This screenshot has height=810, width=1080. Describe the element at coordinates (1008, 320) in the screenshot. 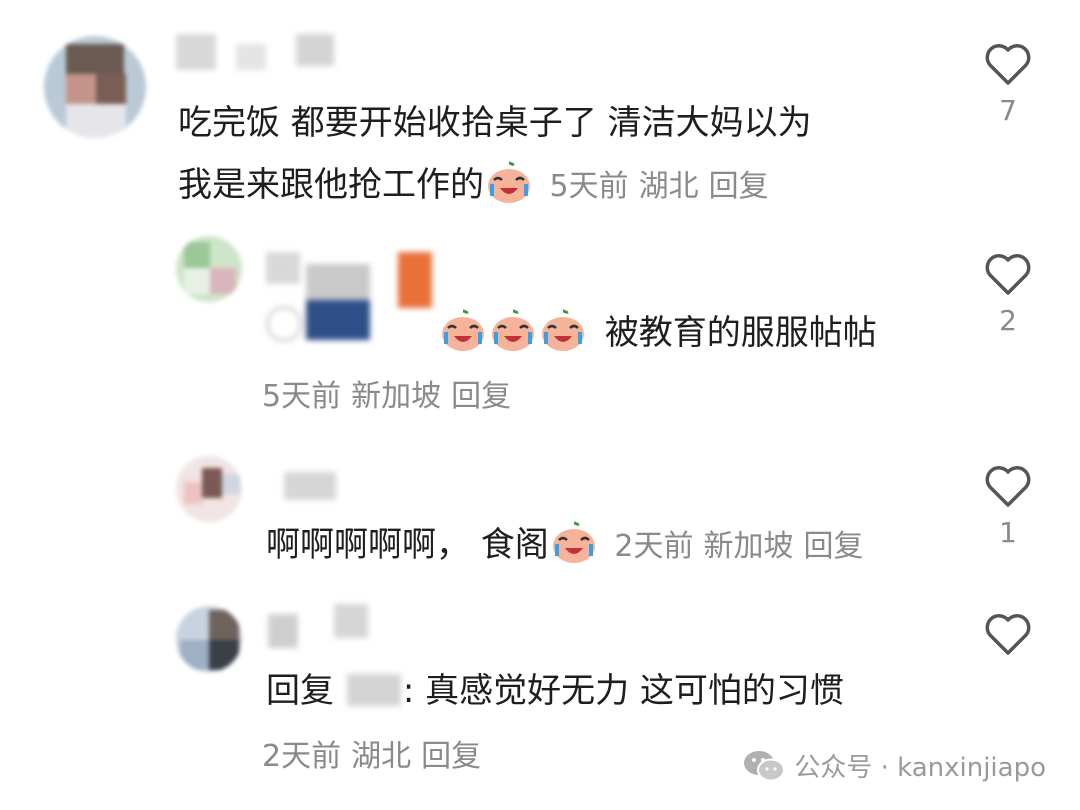

I see `like-count: 2` at that location.